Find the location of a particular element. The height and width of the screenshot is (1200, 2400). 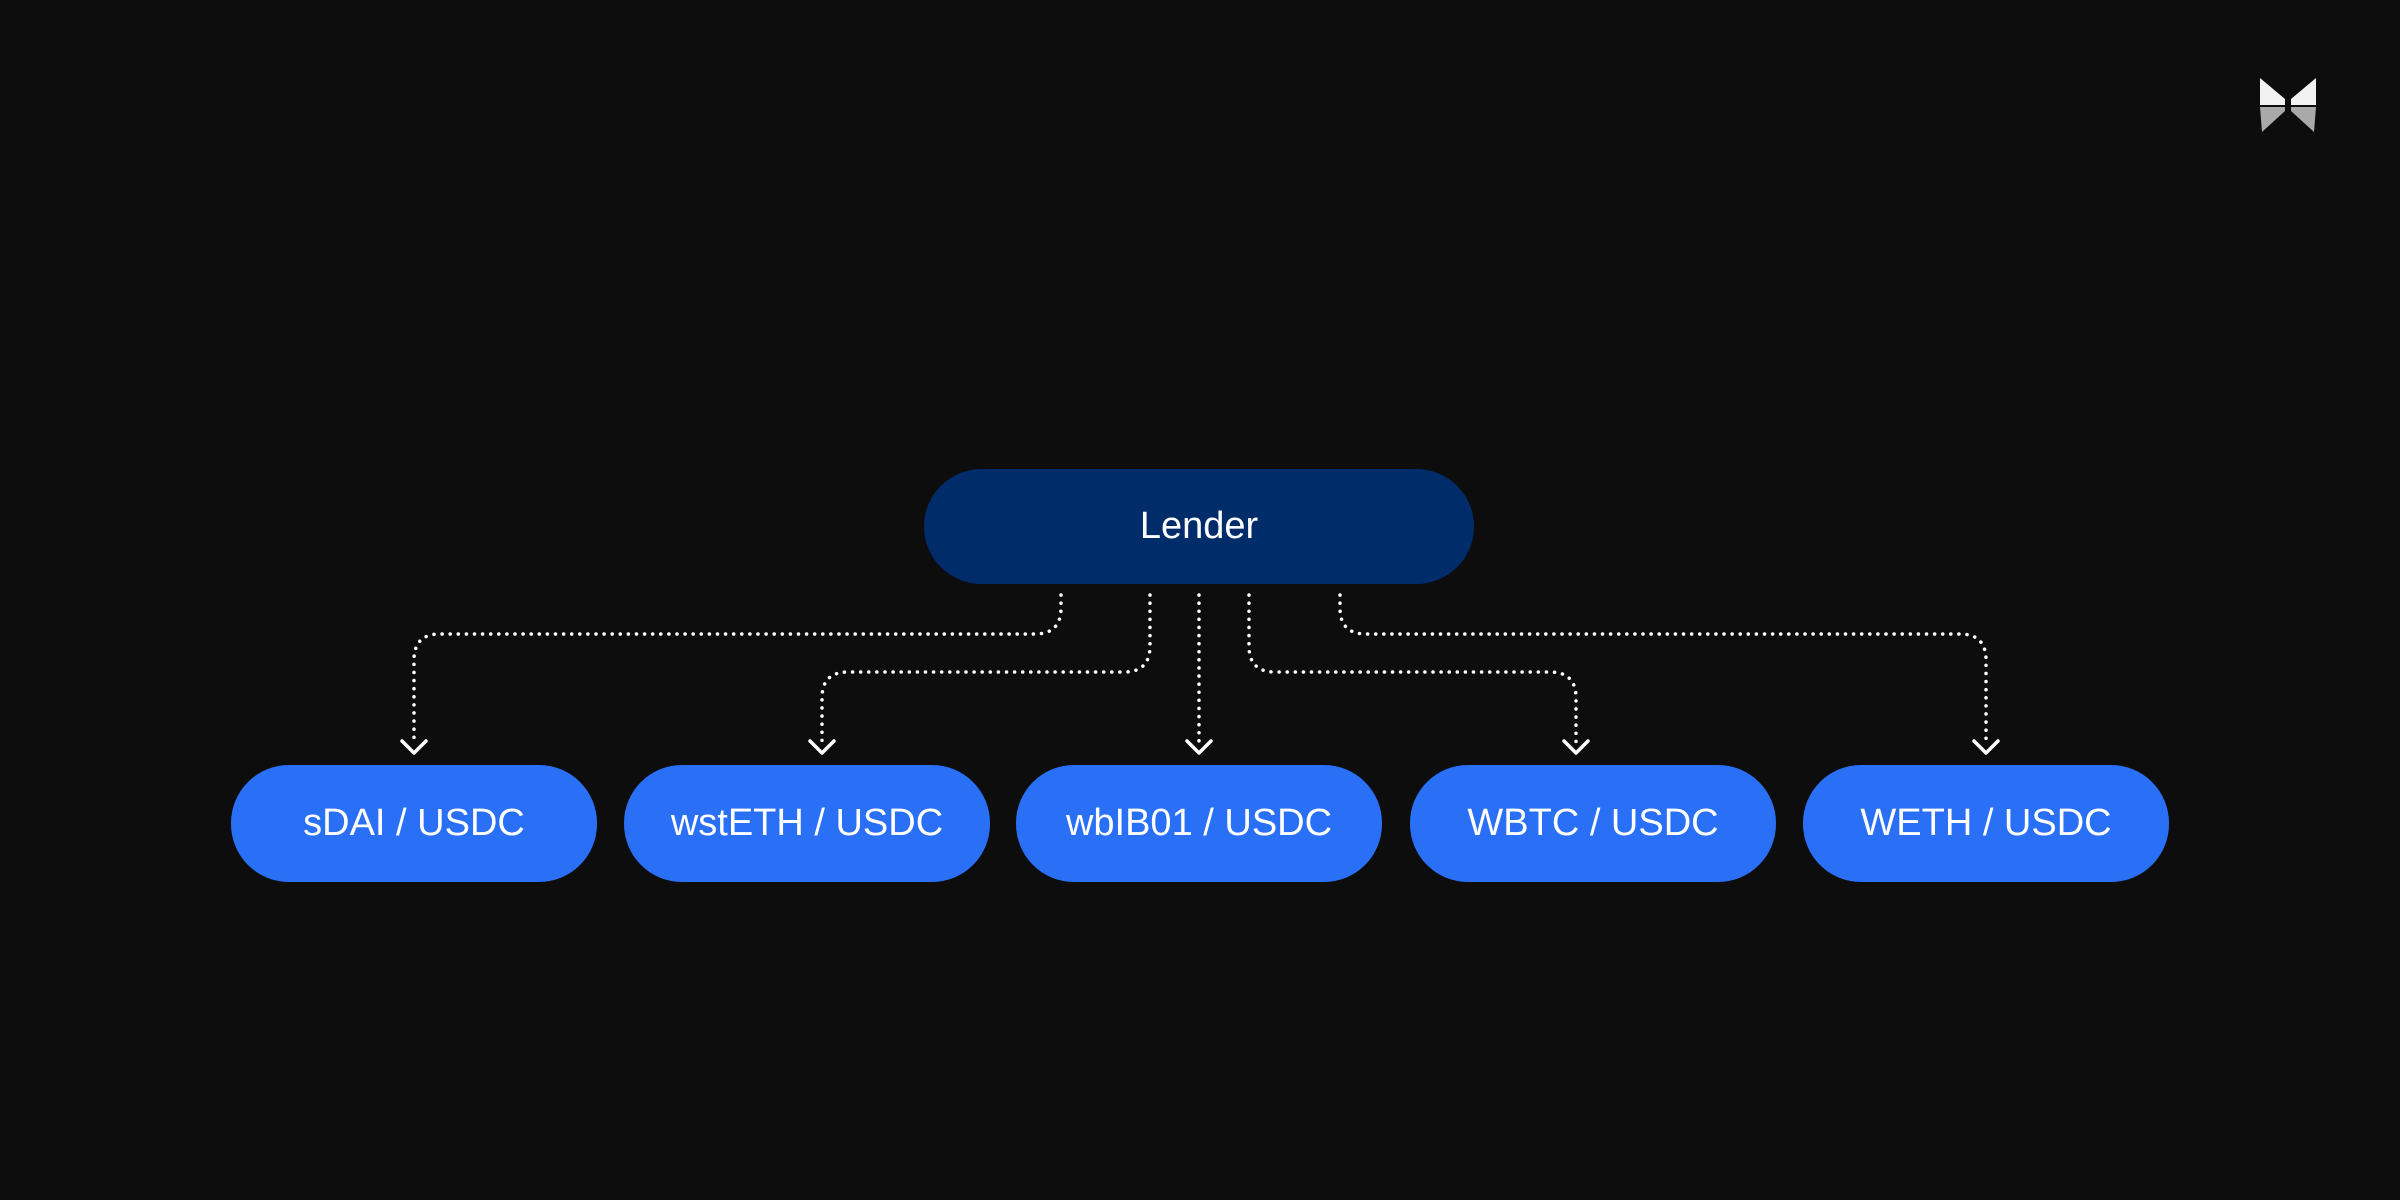

market-node-sdai-usdc: sDAI / USDC is located at coordinates (414, 823).